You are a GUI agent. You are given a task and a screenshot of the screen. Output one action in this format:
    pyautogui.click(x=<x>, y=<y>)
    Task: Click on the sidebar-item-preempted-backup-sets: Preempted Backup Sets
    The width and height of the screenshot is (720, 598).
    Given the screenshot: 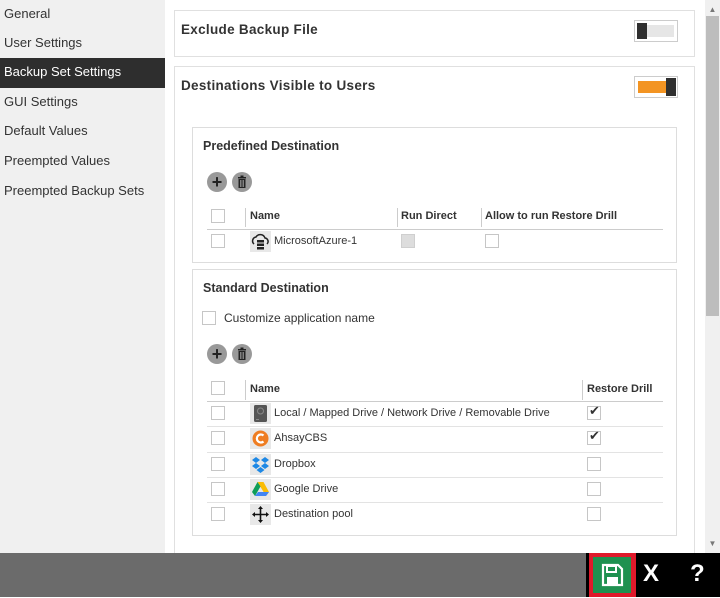 What is the action you would take?
    pyautogui.click(x=82, y=192)
    